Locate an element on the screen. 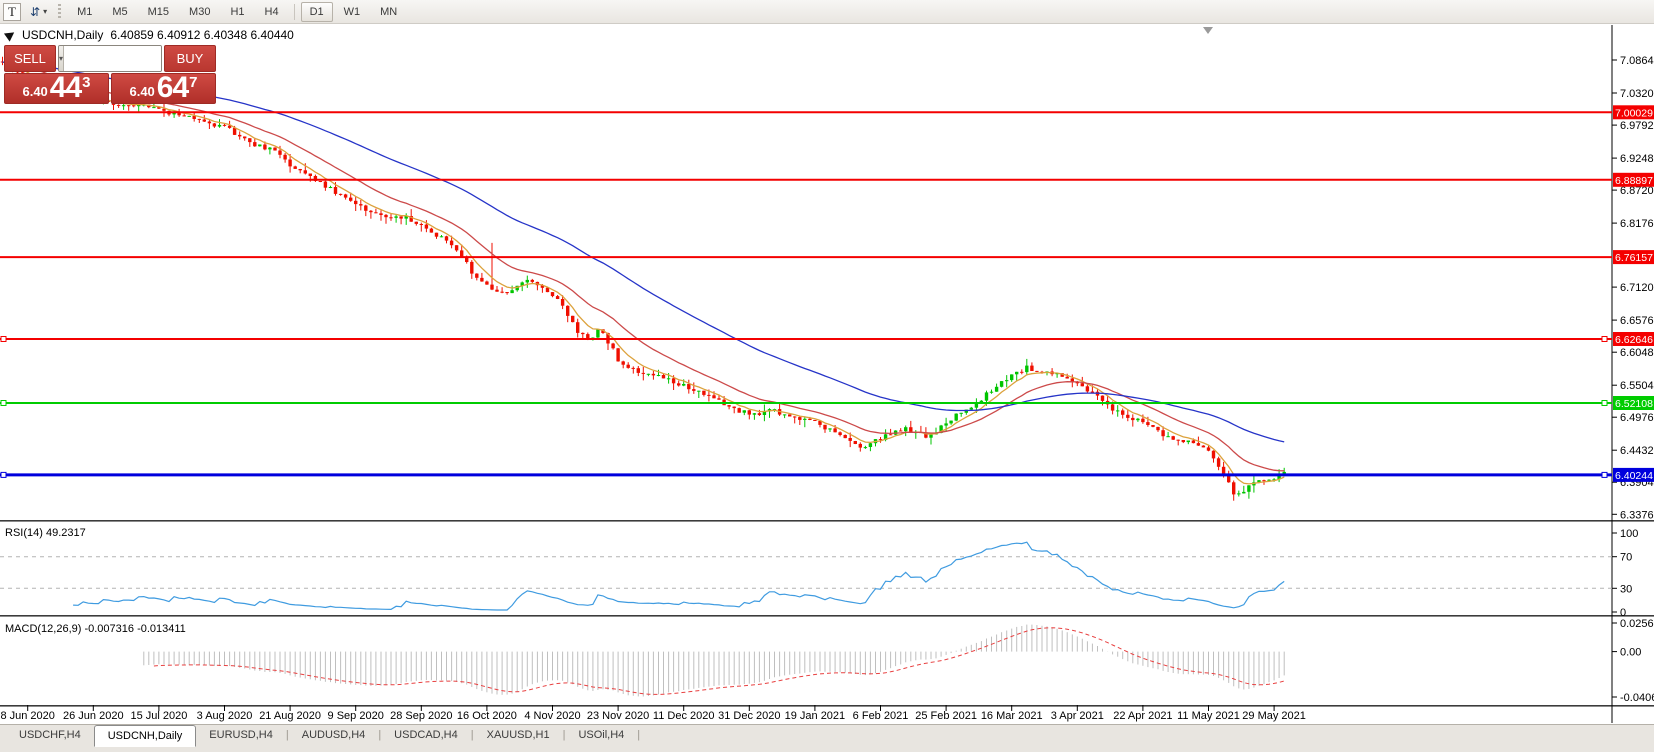 This screenshot has width=1654, height=752. timeframe-W1: W1 is located at coordinates (352, 12).